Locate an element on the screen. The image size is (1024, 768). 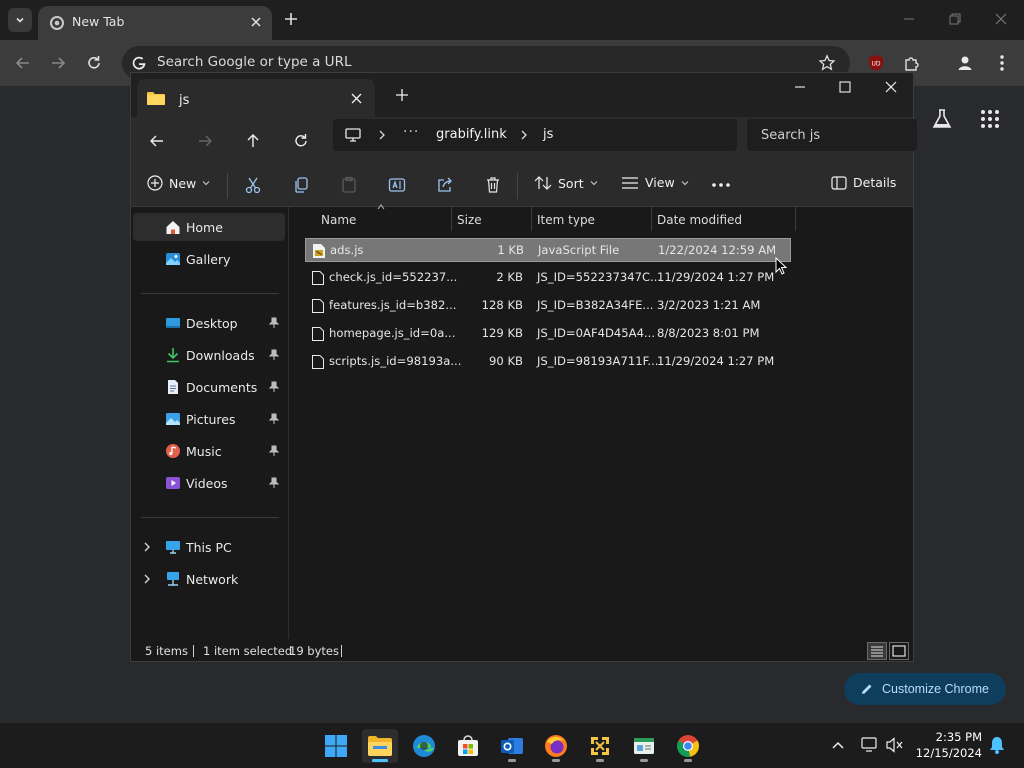
taskbar-app-yellow is located at coordinates (600, 746).